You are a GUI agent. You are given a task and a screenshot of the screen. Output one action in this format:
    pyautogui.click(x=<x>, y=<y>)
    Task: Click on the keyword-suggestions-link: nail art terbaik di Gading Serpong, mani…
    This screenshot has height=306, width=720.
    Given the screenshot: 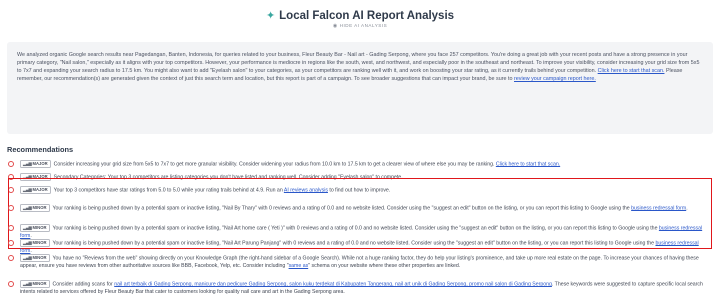 What is the action you would take?
    pyautogui.click(x=333, y=284)
    